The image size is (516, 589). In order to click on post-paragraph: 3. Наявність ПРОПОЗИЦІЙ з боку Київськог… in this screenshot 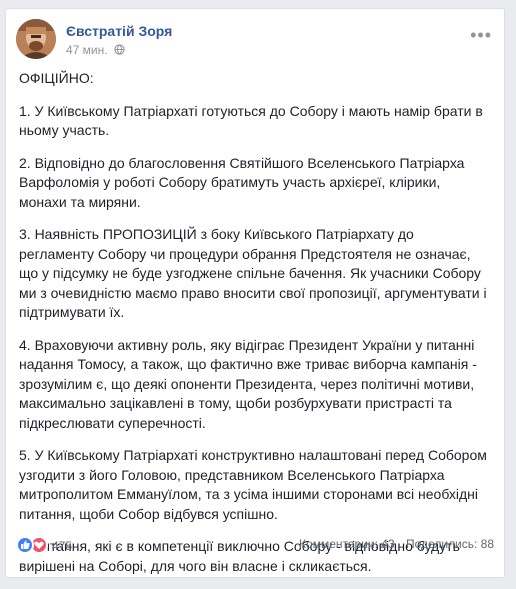, I will do `click(253, 273)`.